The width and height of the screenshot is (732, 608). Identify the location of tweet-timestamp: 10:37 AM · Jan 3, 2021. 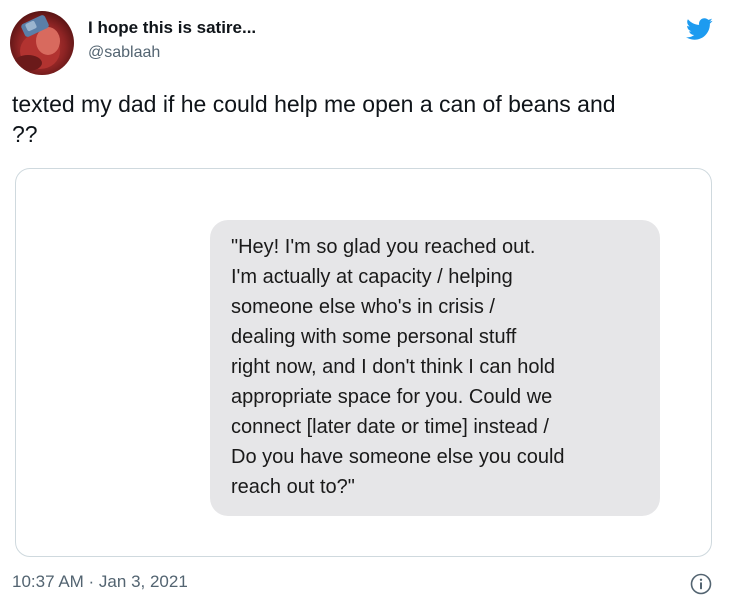
(100, 582).